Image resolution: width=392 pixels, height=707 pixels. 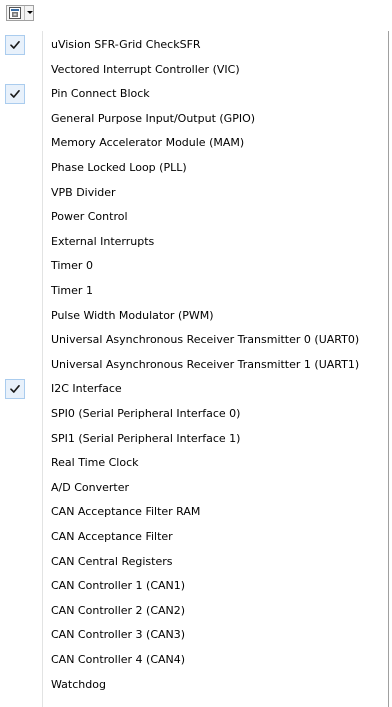 I want to click on peripheral-window-icon, so click(x=15, y=13).